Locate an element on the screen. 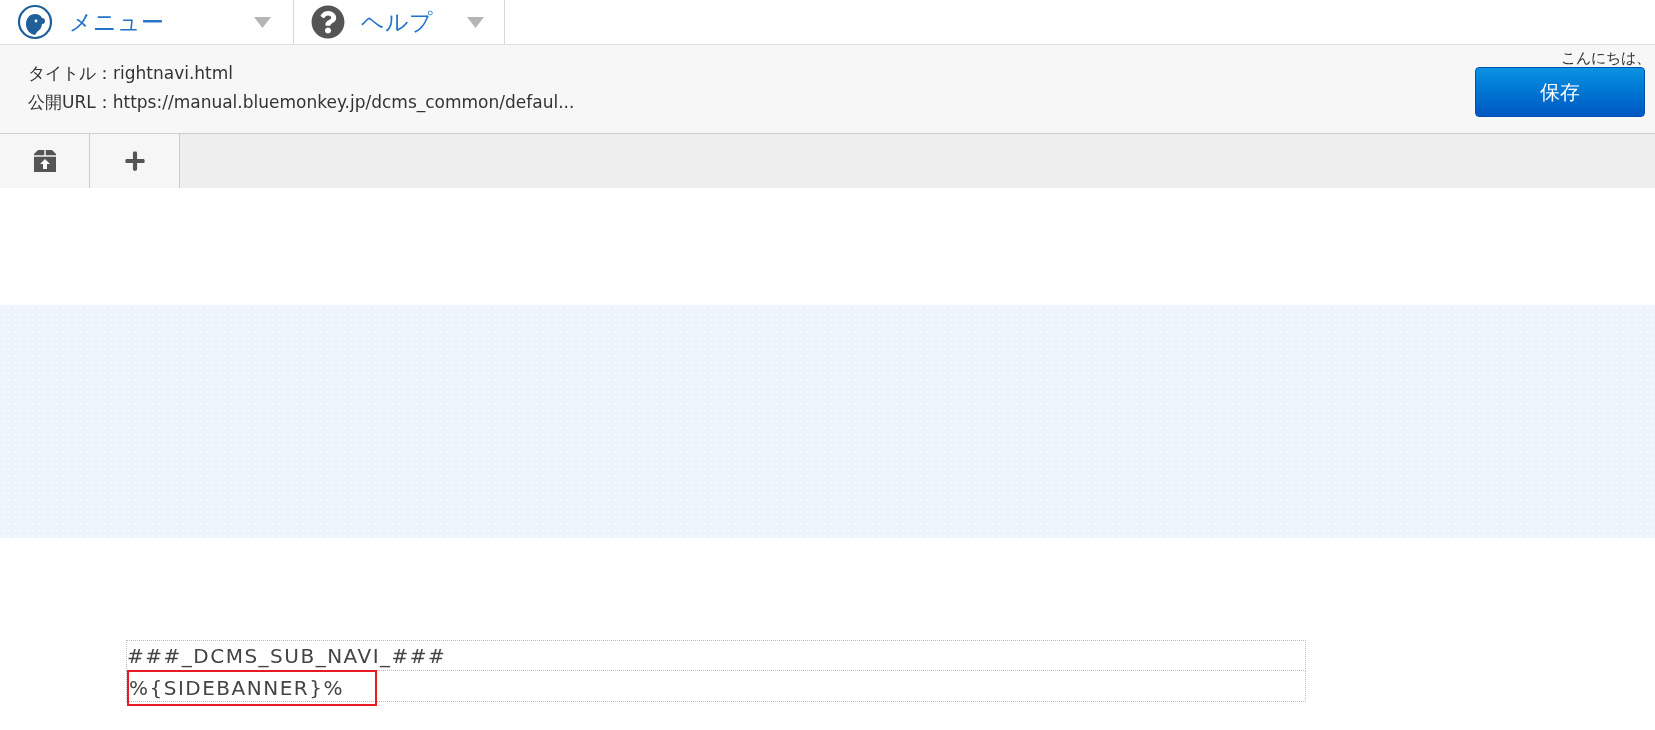 The height and width of the screenshot is (730, 1655). menu-dropdown: メニュー is located at coordinates (147, 22).